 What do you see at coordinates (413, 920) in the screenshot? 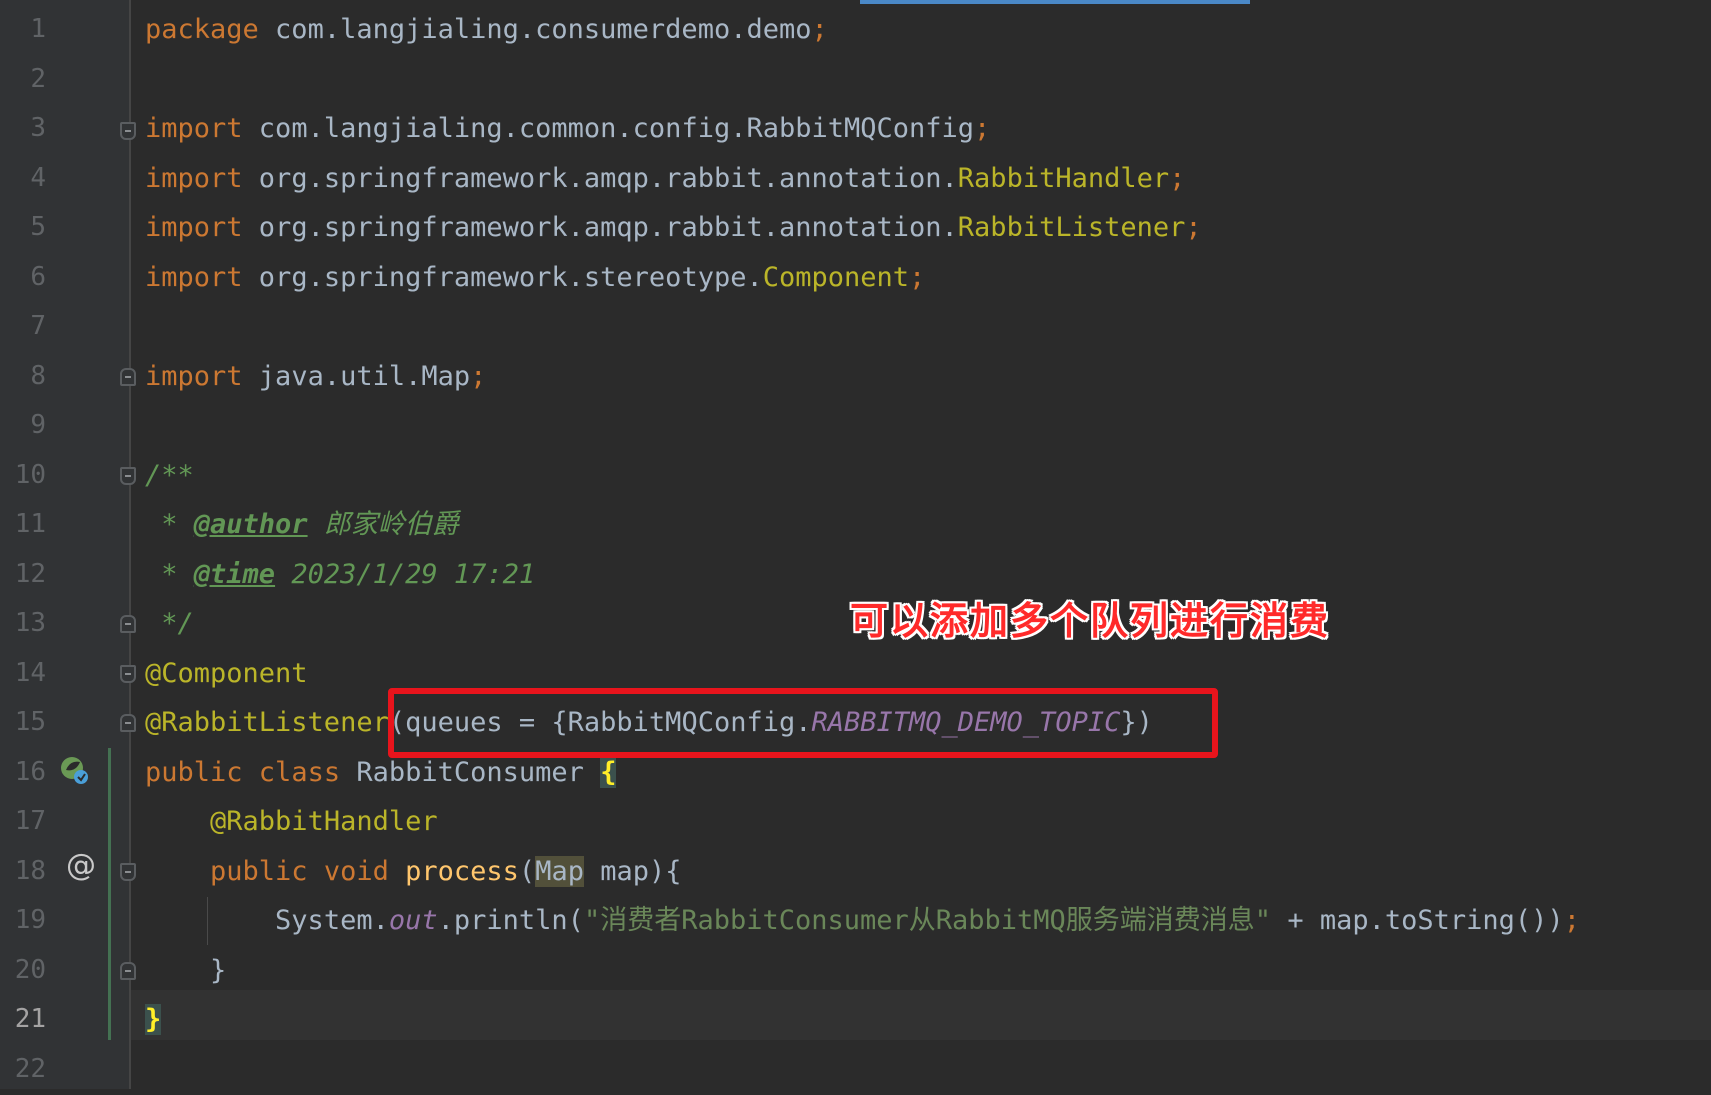
I see `static-field: out` at bounding box center [413, 920].